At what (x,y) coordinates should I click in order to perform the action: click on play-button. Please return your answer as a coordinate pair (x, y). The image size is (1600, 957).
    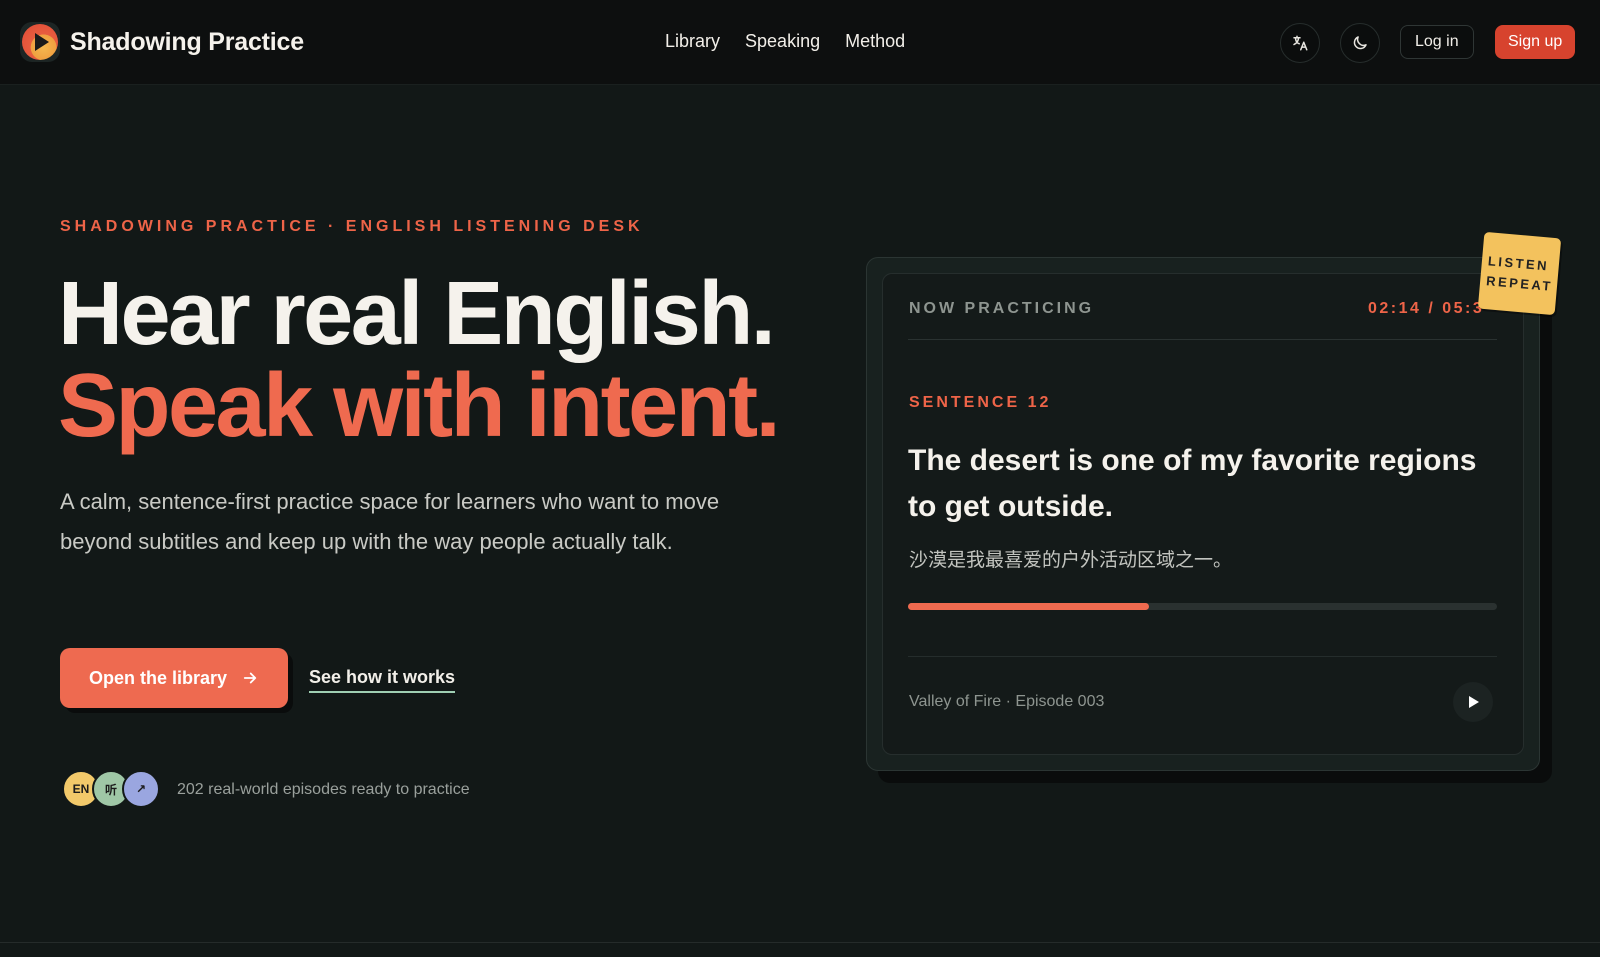
    Looking at the image, I should click on (1473, 702).